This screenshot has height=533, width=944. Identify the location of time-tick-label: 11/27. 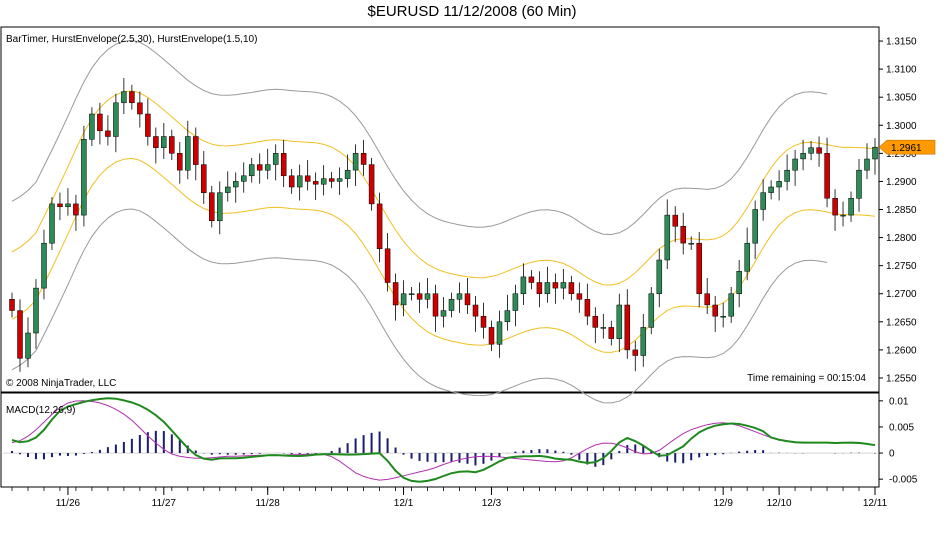
(164, 503).